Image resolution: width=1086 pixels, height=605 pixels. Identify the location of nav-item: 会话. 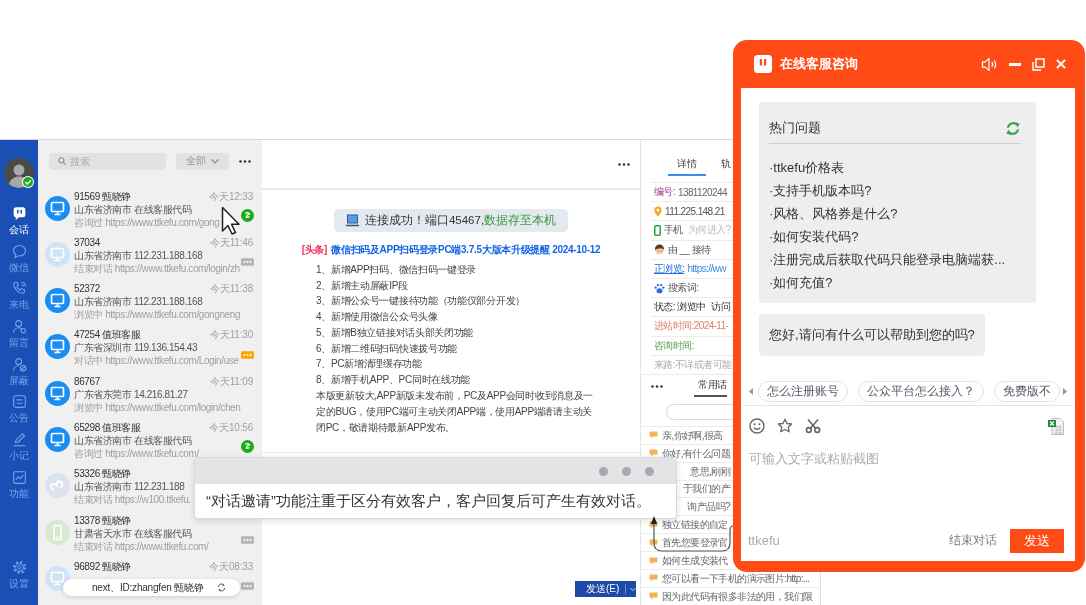
(19, 221).